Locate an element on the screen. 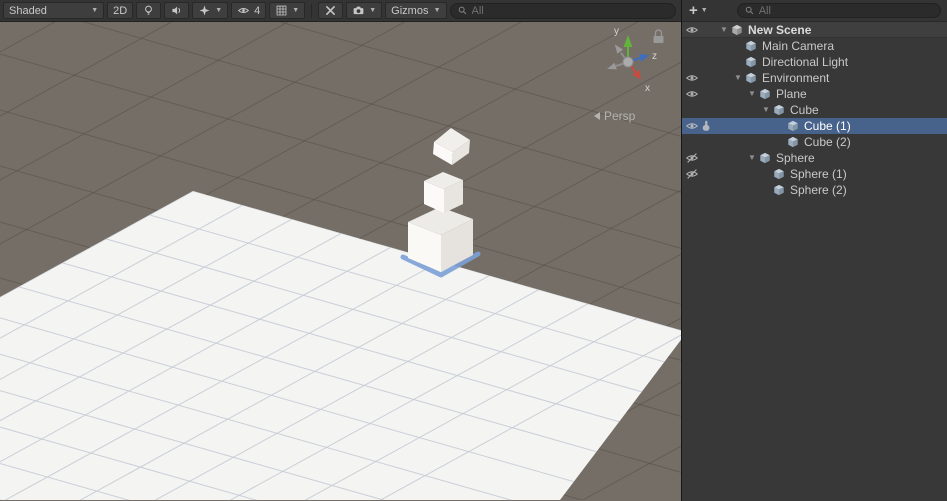 This screenshot has height=501, width=947. grid-visual-dropdown: ▼ is located at coordinates (287, 10).